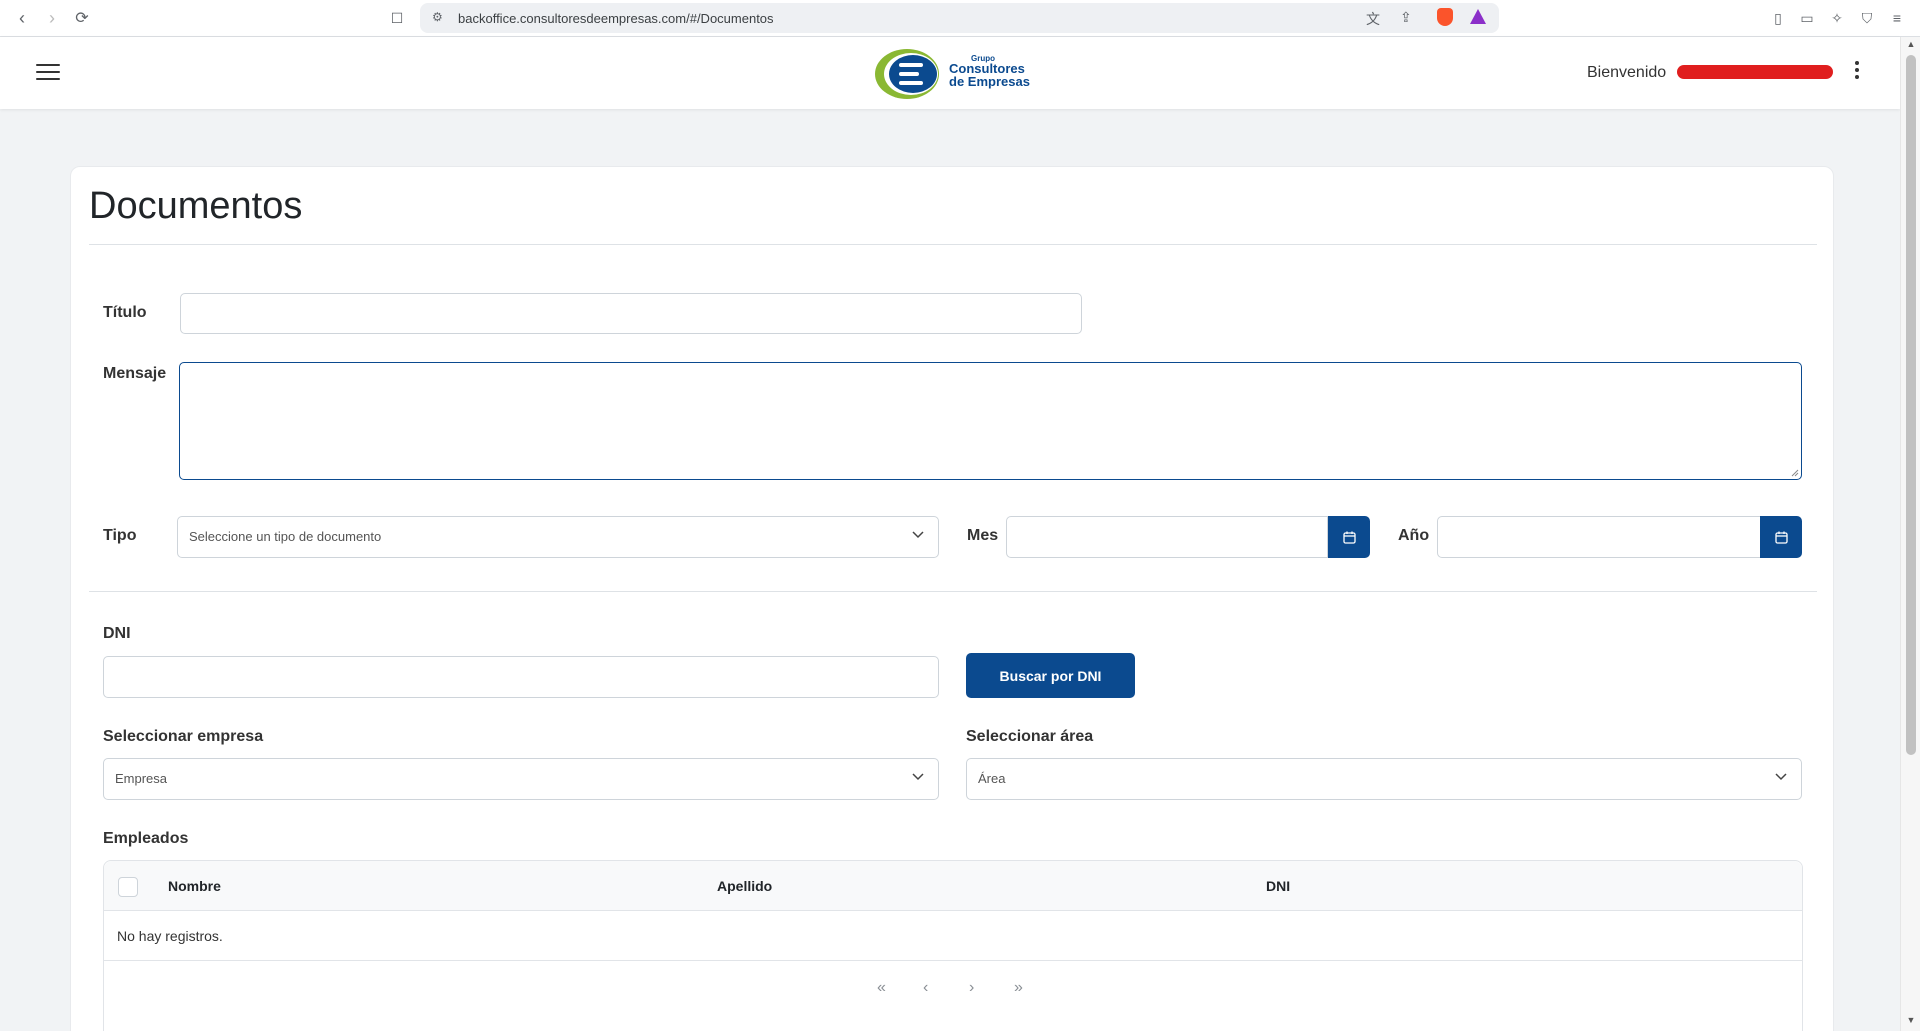  I want to click on logo-mark-icon, so click(907, 74).